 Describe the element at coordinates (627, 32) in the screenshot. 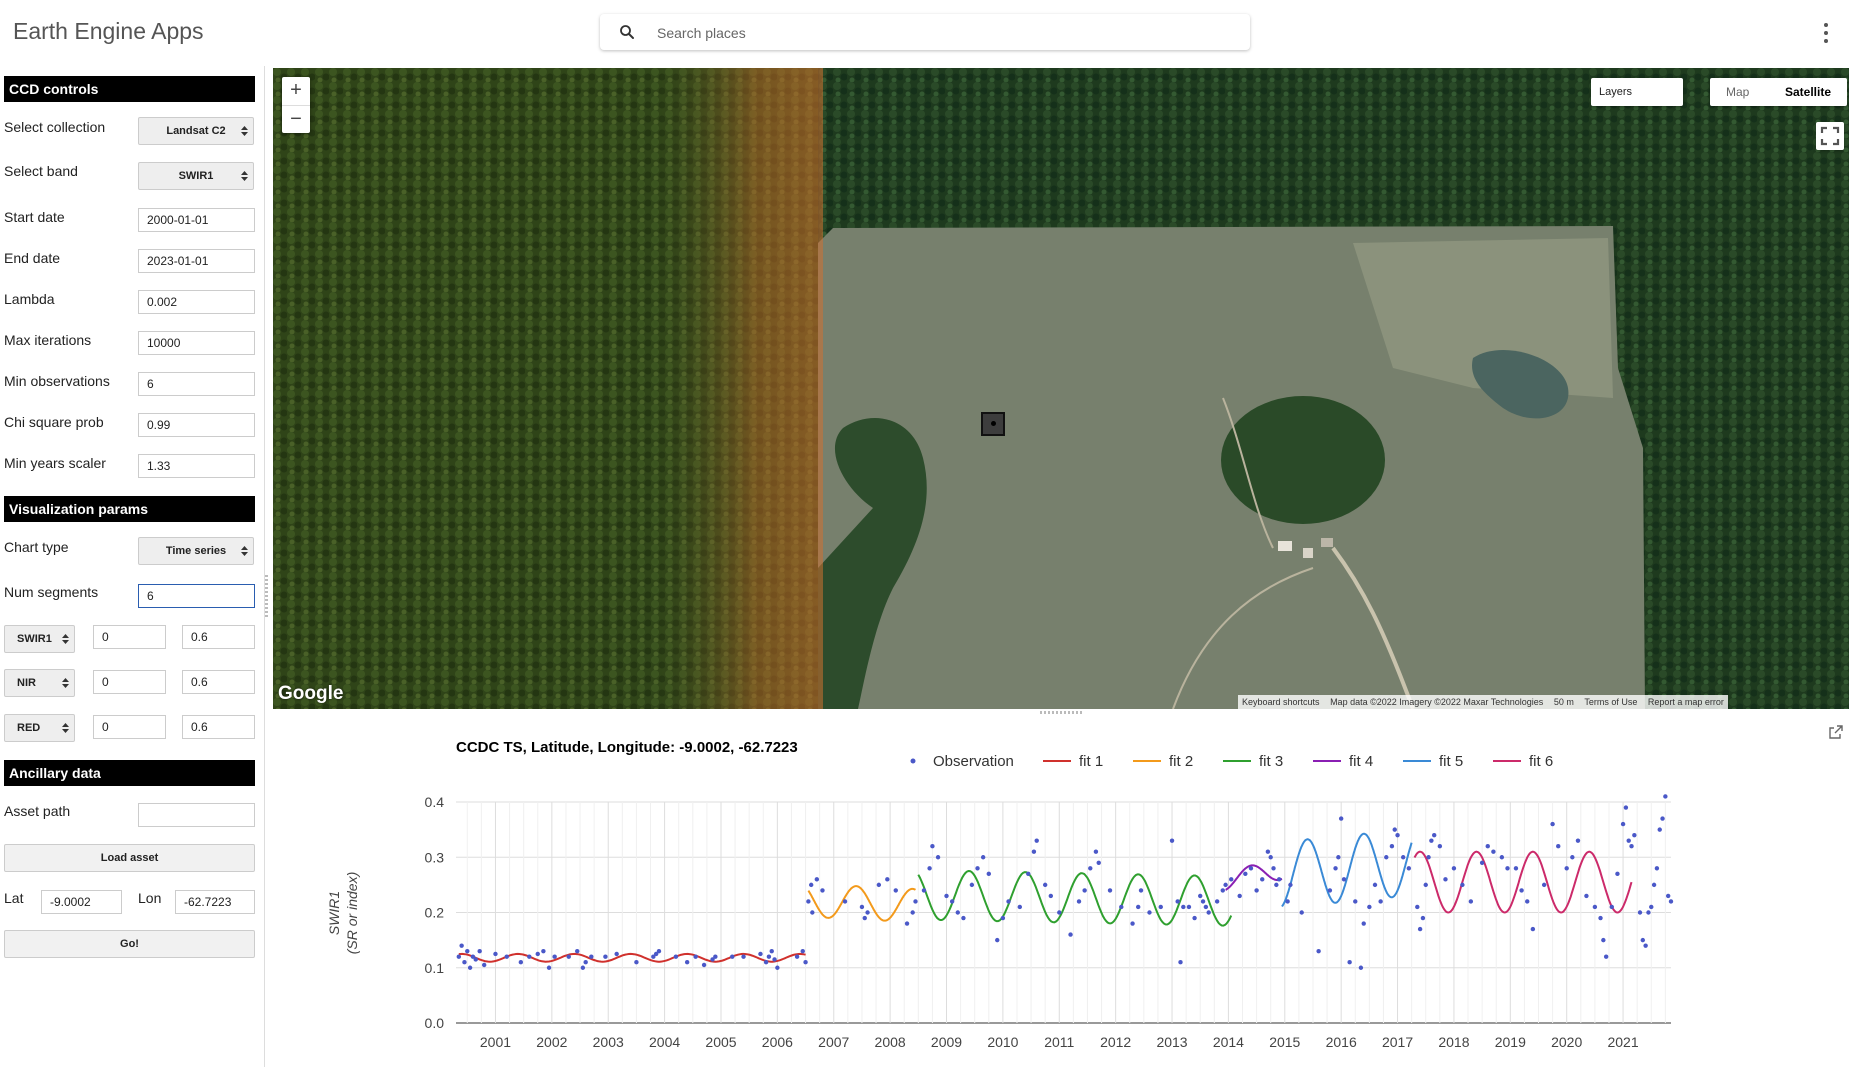

I see `search-icon` at that location.